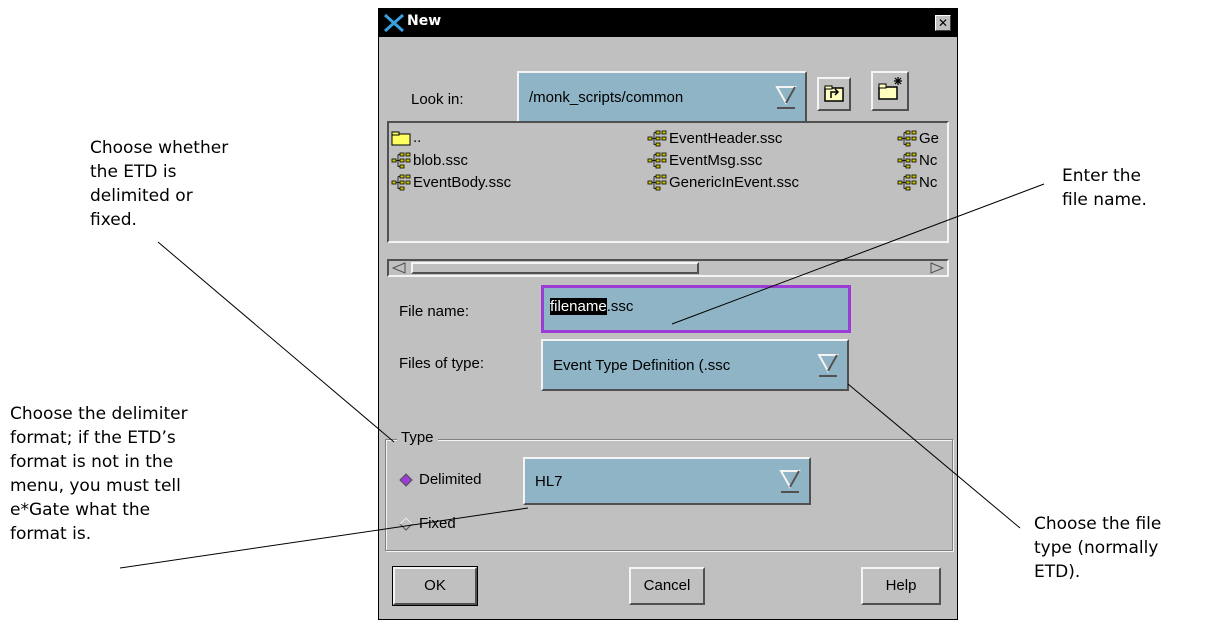  What do you see at coordinates (417, 137) in the screenshot?
I see `file-name: ..` at bounding box center [417, 137].